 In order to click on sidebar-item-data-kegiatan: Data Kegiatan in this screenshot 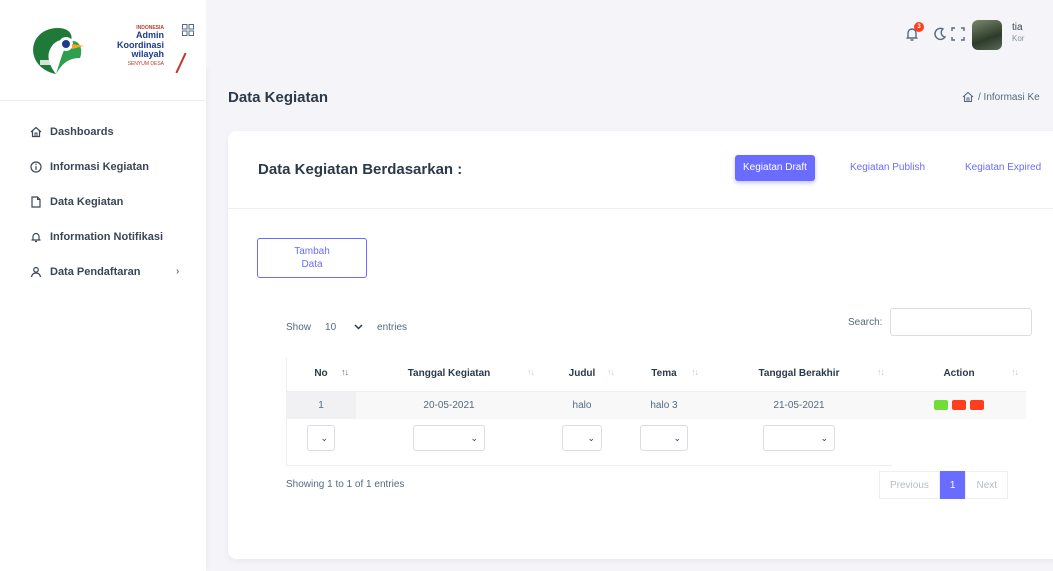, I will do `click(103, 201)`.